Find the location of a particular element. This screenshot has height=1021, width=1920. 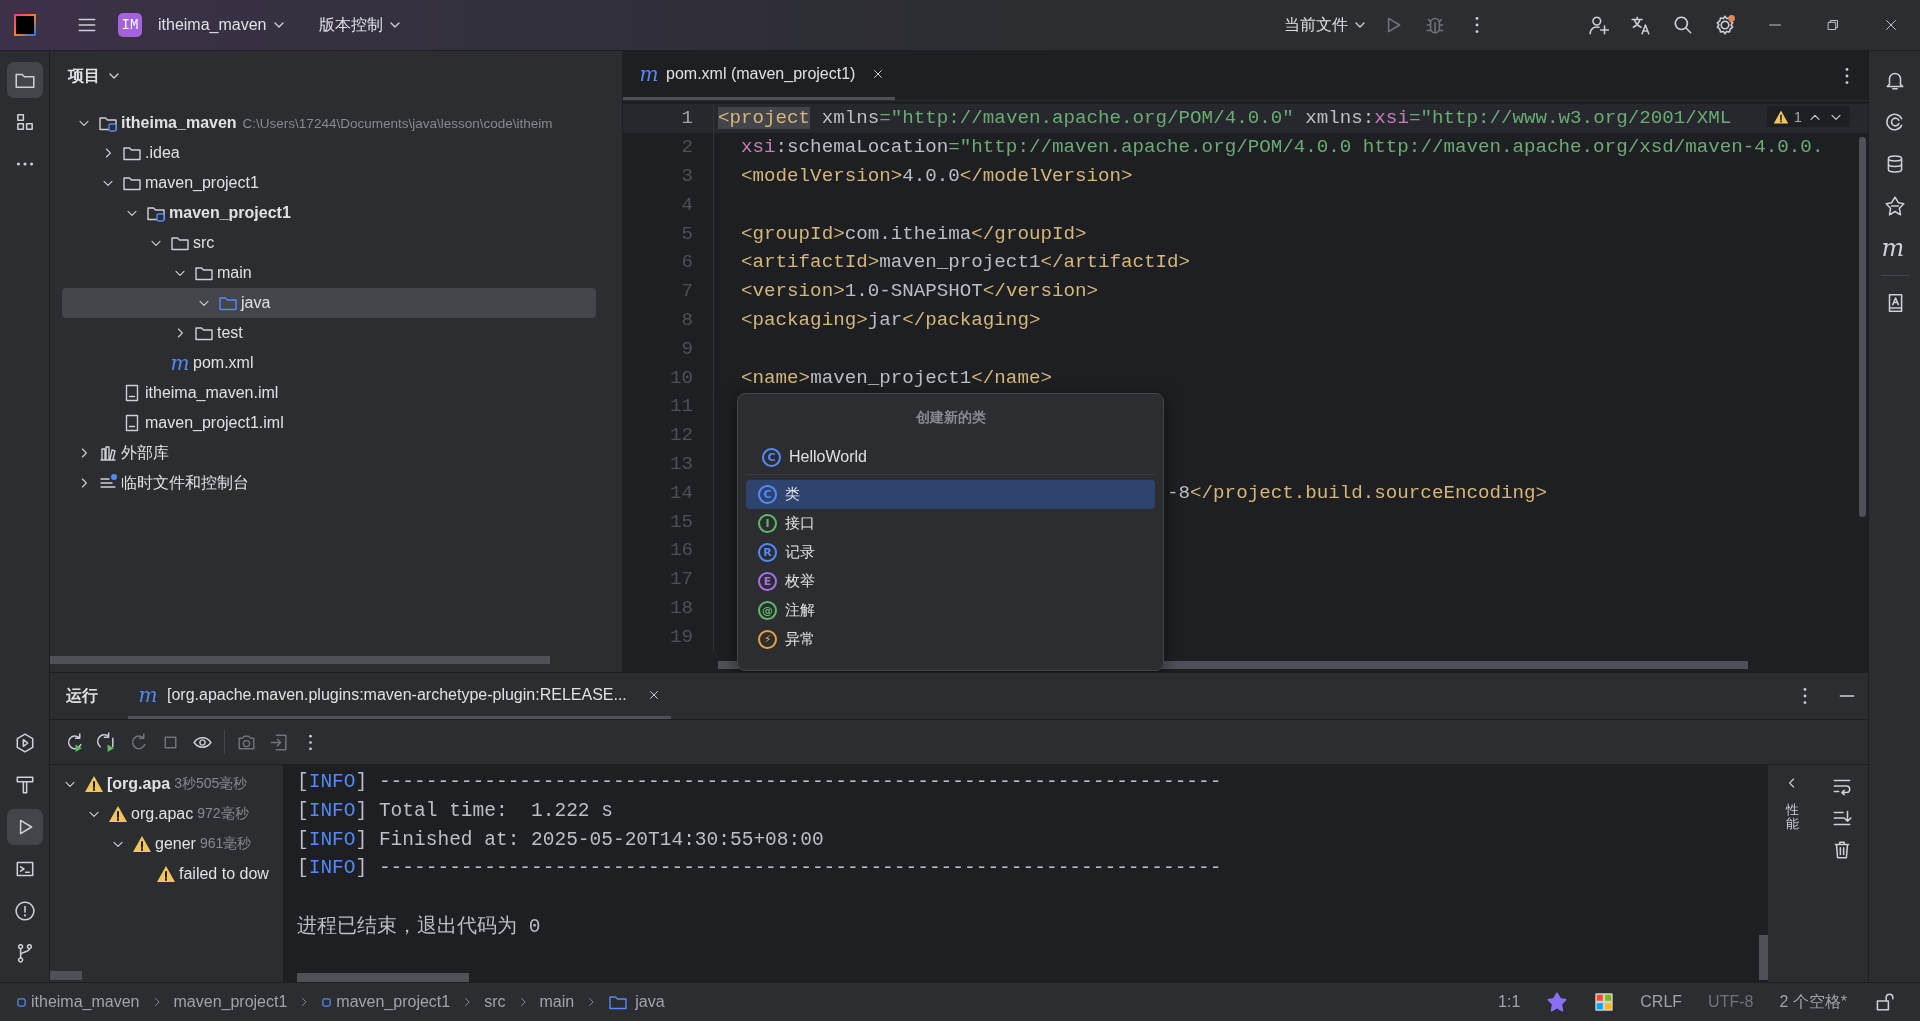

class-icon: C is located at coordinates (771, 457).